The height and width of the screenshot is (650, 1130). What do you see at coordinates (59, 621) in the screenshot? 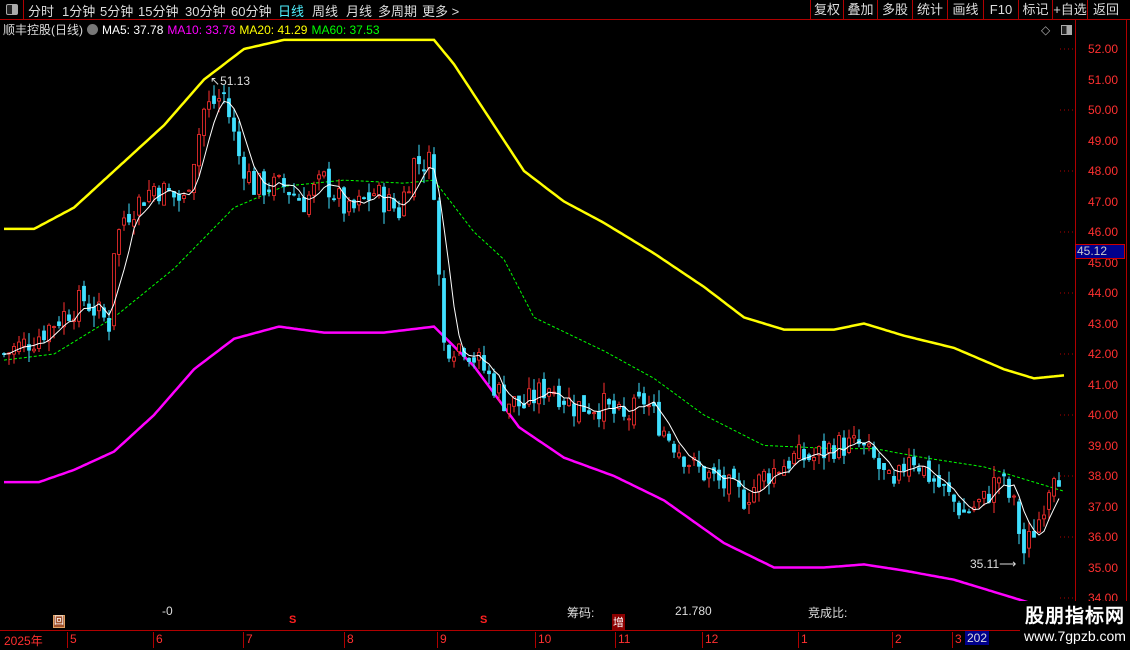
I see `replay-marker: 回` at bounding box center [59, 621].